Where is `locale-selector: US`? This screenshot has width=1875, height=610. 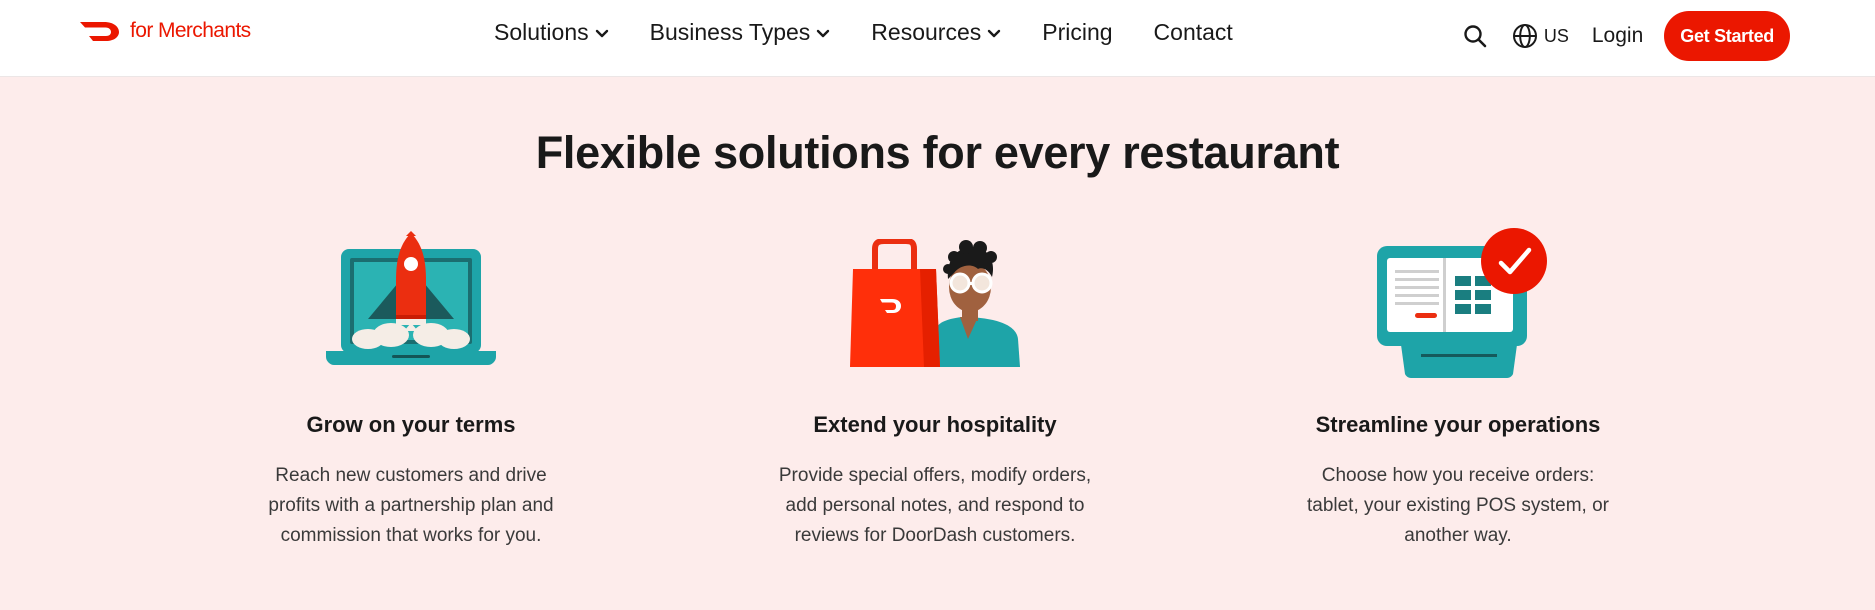
locale-selector: US is located at coordinates (1540, 36).